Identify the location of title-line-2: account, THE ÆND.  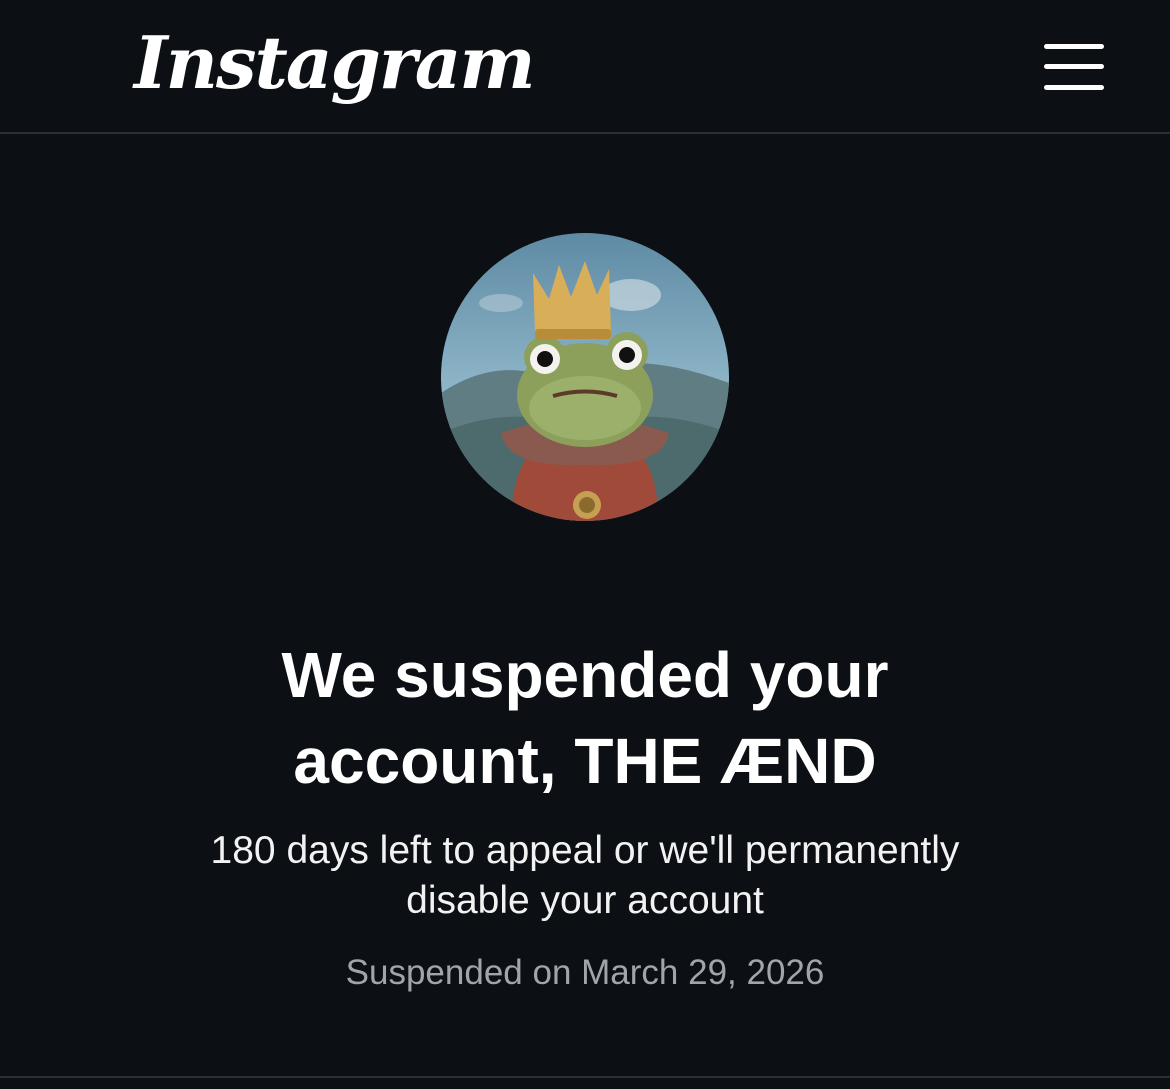
(585, 761).